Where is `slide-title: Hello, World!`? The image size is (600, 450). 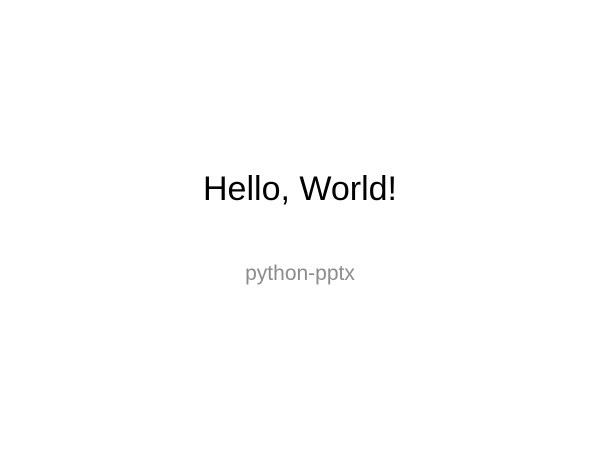
slide-title: Hello, World! is located at coordinates (300, 189).